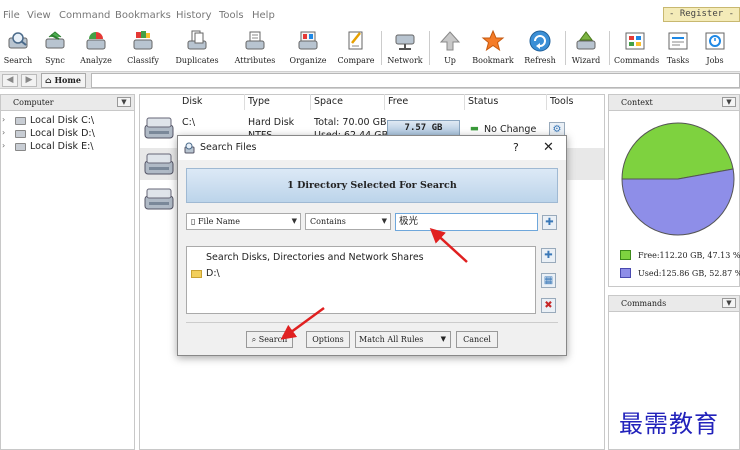 The image size is (740, 450). What do you see at coordinates (448, 245) in the screenshot?
I see `annotation-arrow-to-input` at bounding box center [448, 245].